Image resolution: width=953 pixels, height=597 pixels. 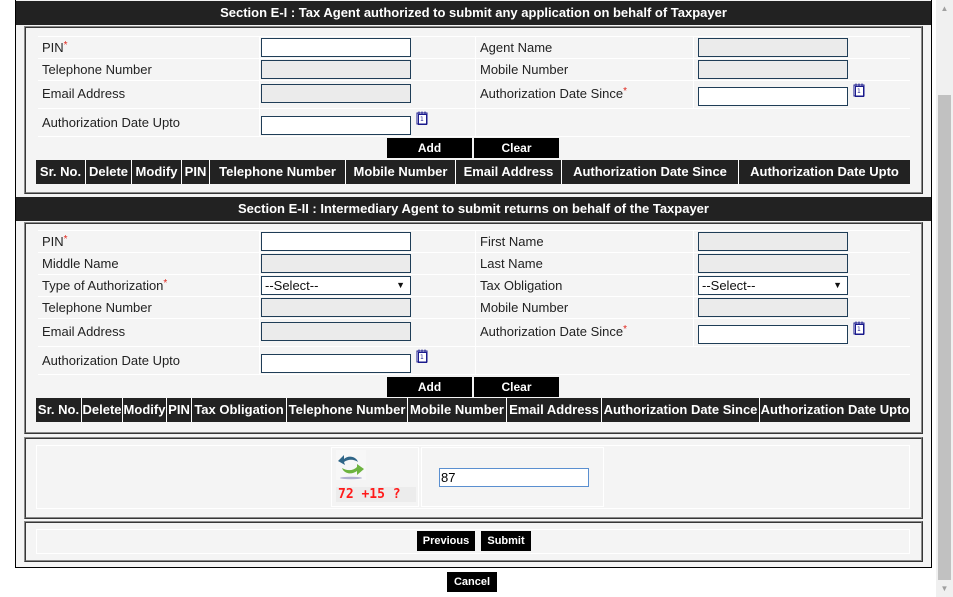 I want to click on submit-button: Submit, so click(x=506, y=541).